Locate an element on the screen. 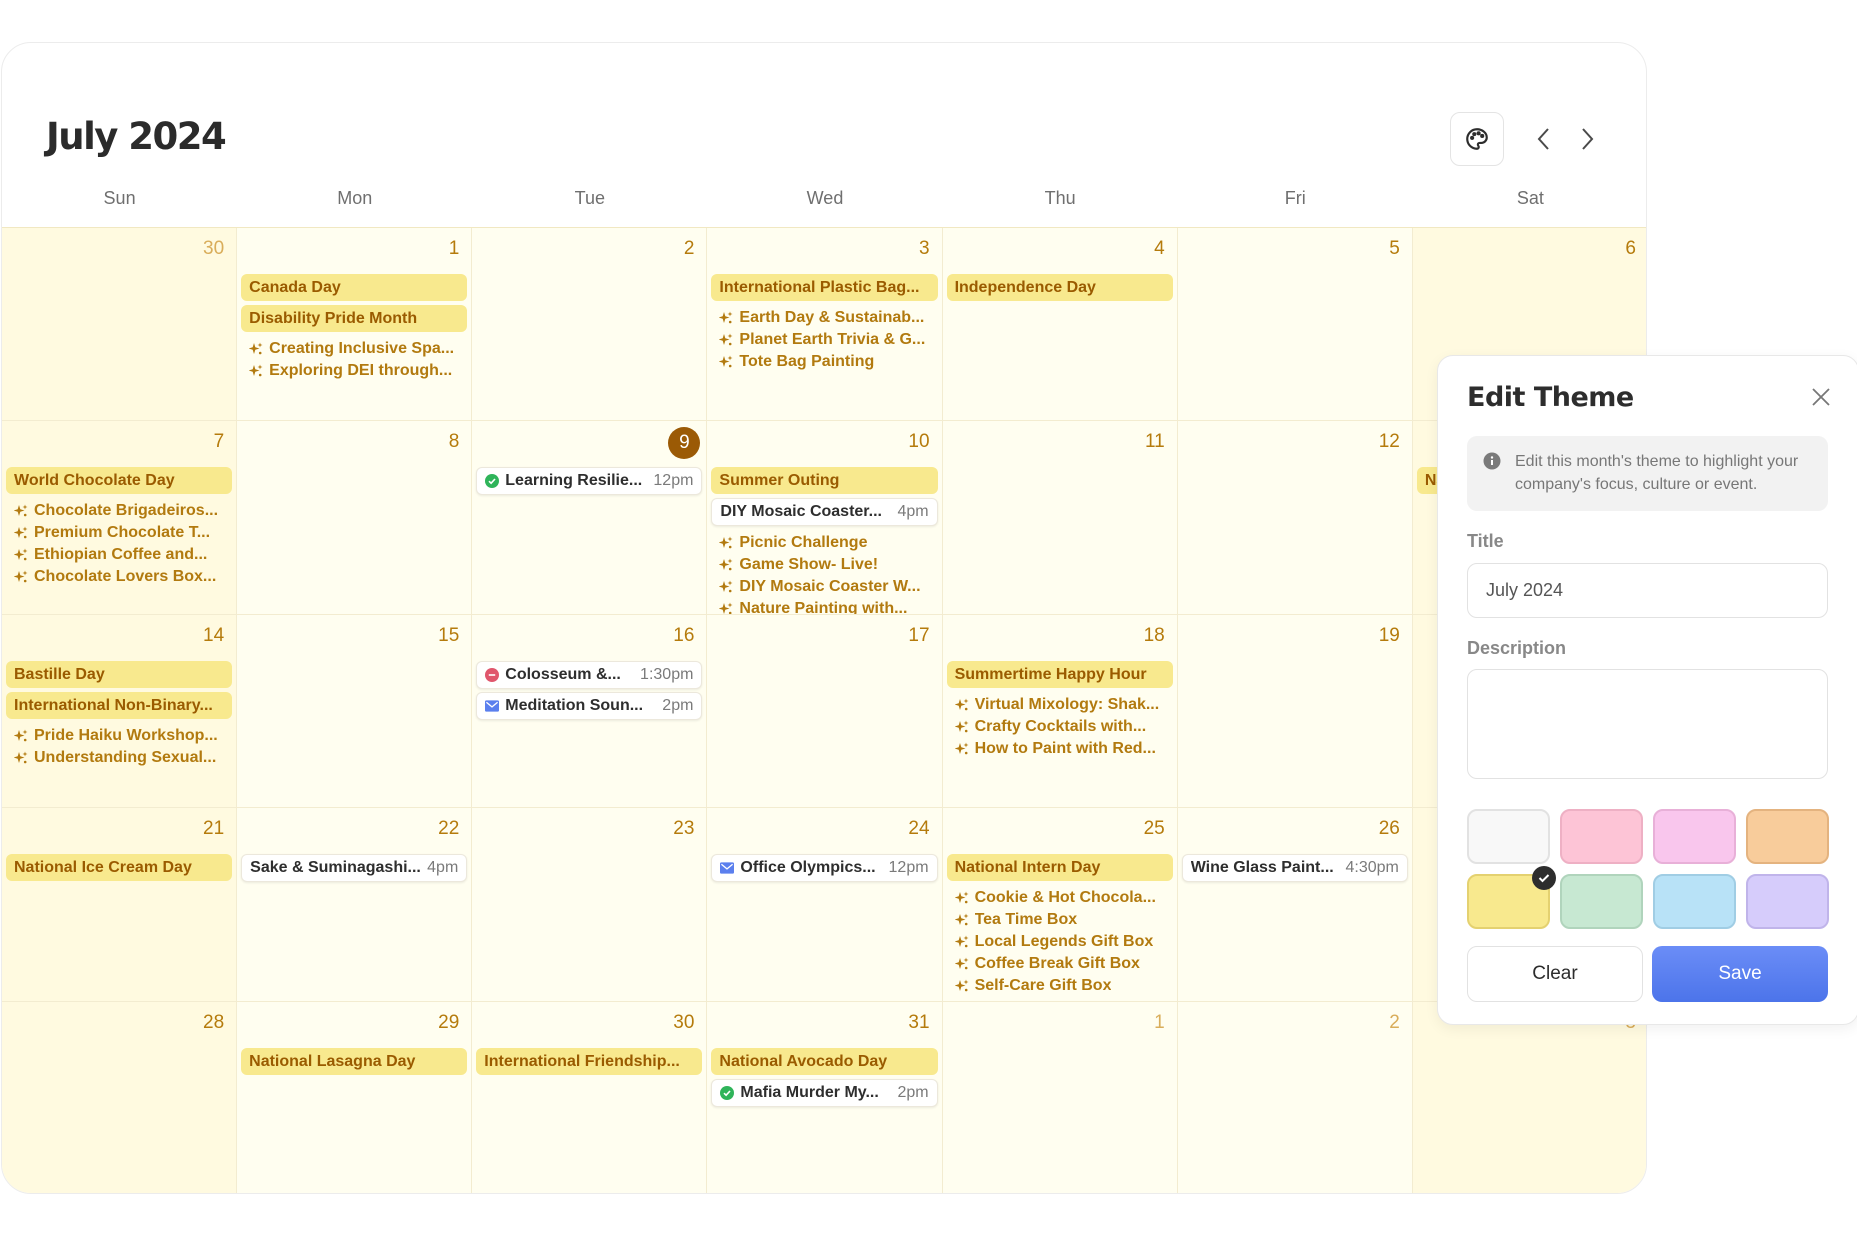 This screenshot has width=1857, height=1238. day-number: 19 is located at coordinates (1389, 635).